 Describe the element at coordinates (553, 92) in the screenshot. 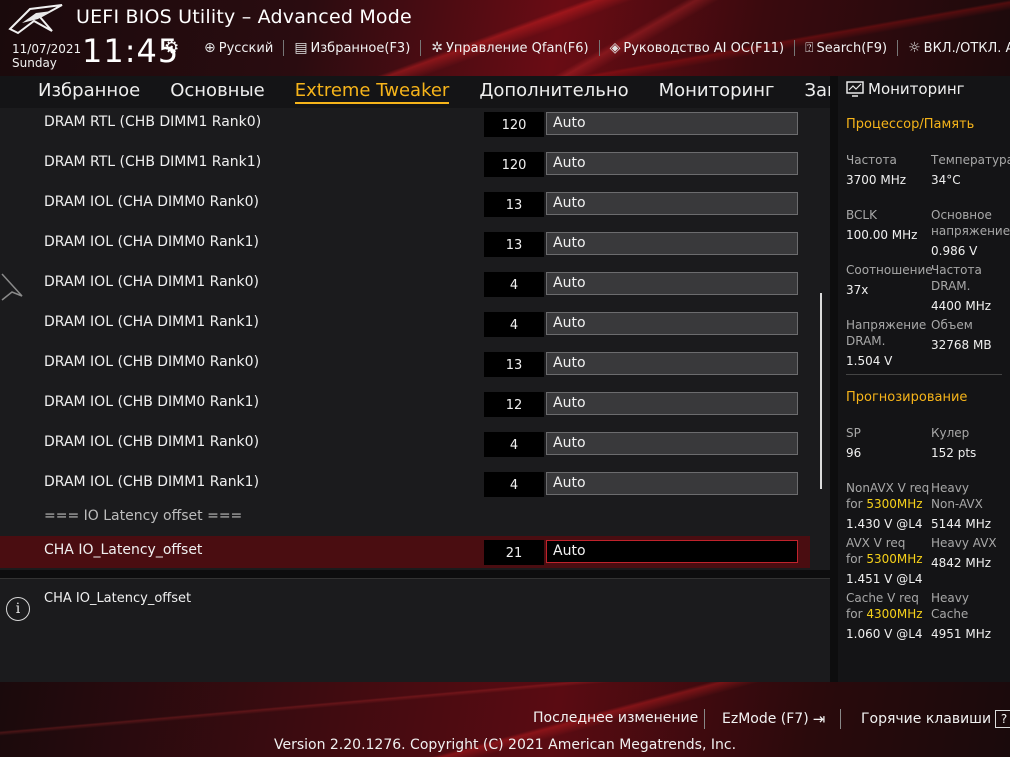

I see `tab-advanced: Дополнительно` at that location.